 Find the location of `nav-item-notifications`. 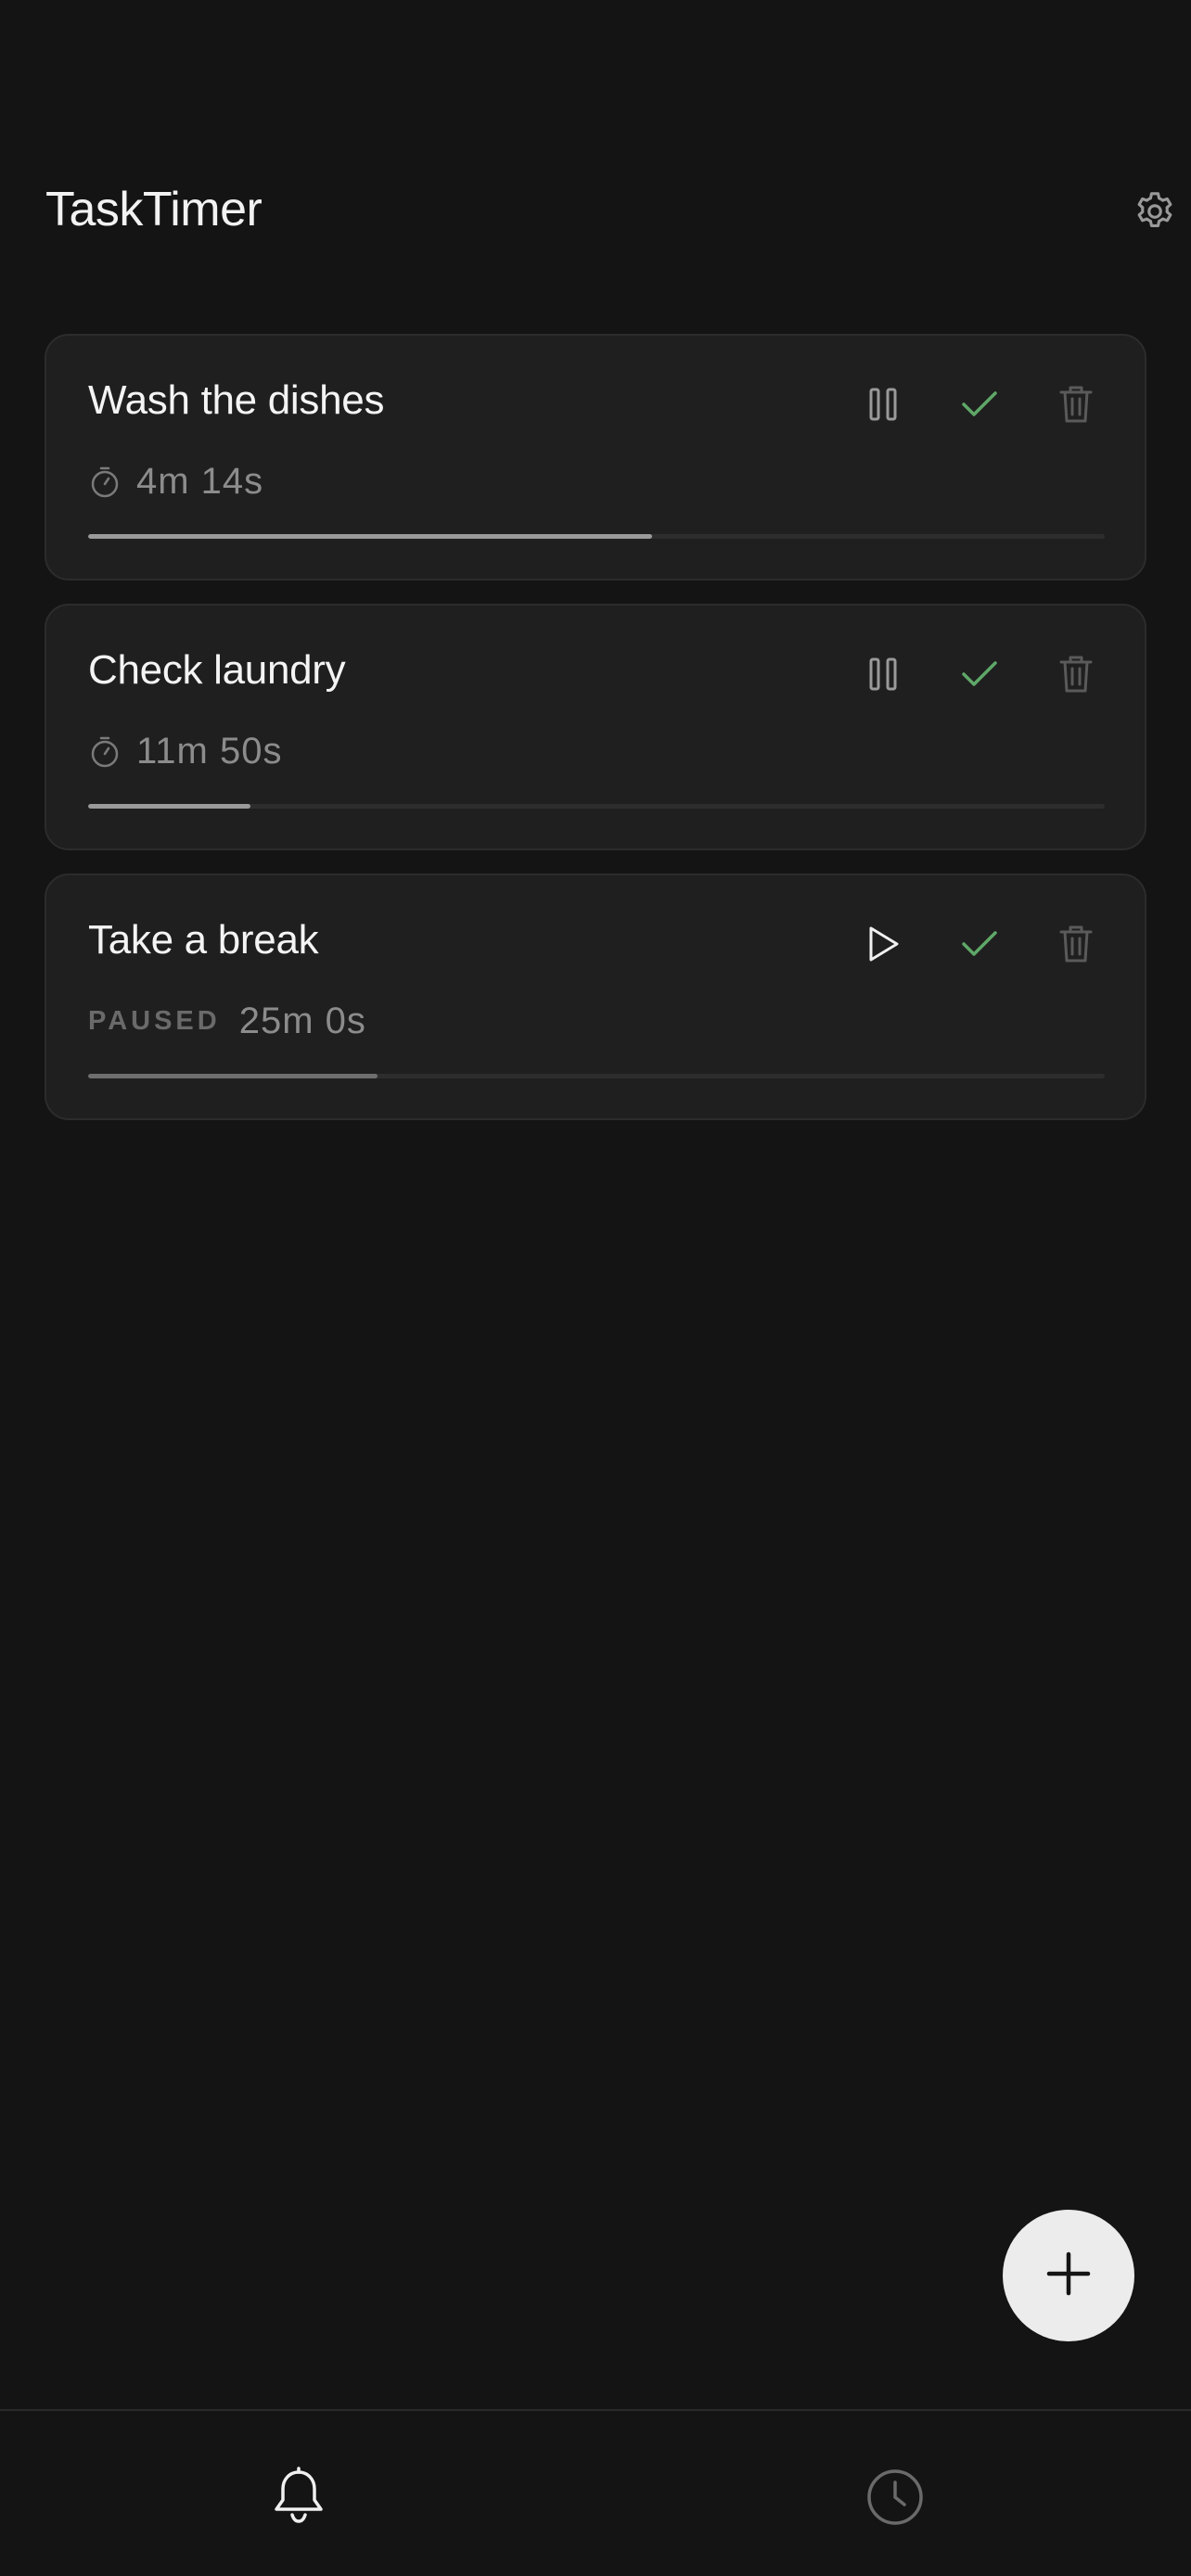

nav-item-notifications is located at coordinates (298, 2499).